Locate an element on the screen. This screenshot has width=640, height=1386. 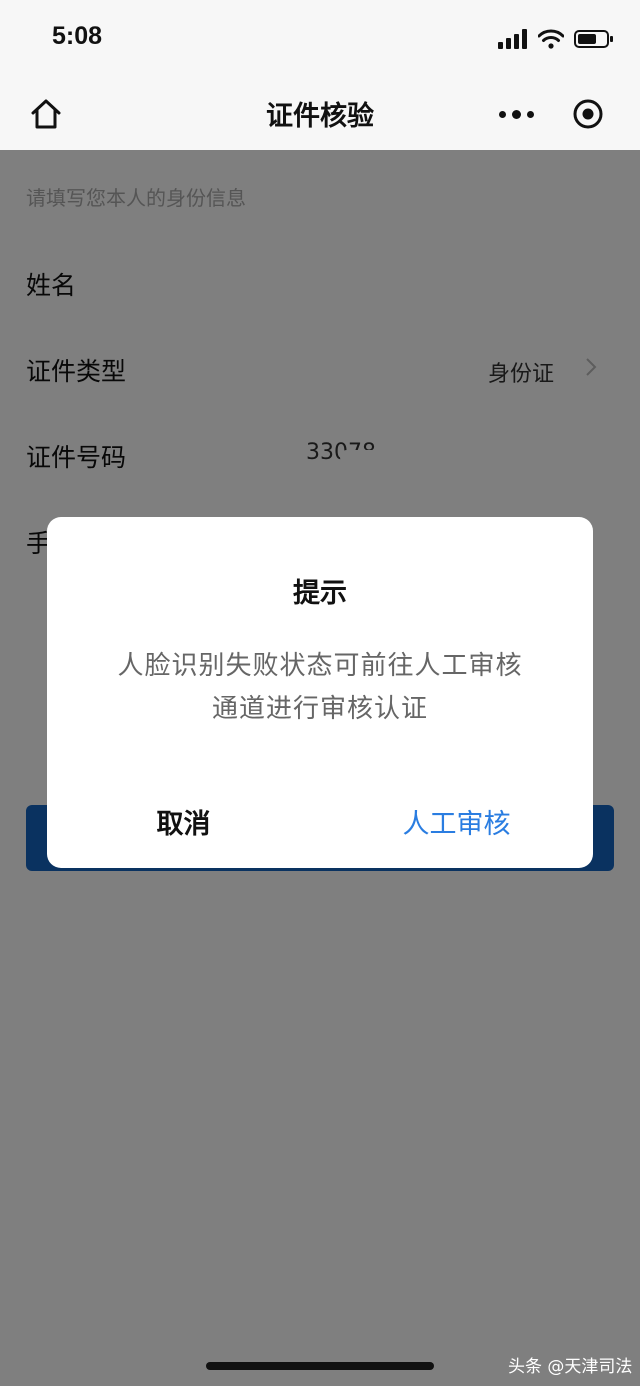
mini-program-capsule is located at coordinates (552, 114).